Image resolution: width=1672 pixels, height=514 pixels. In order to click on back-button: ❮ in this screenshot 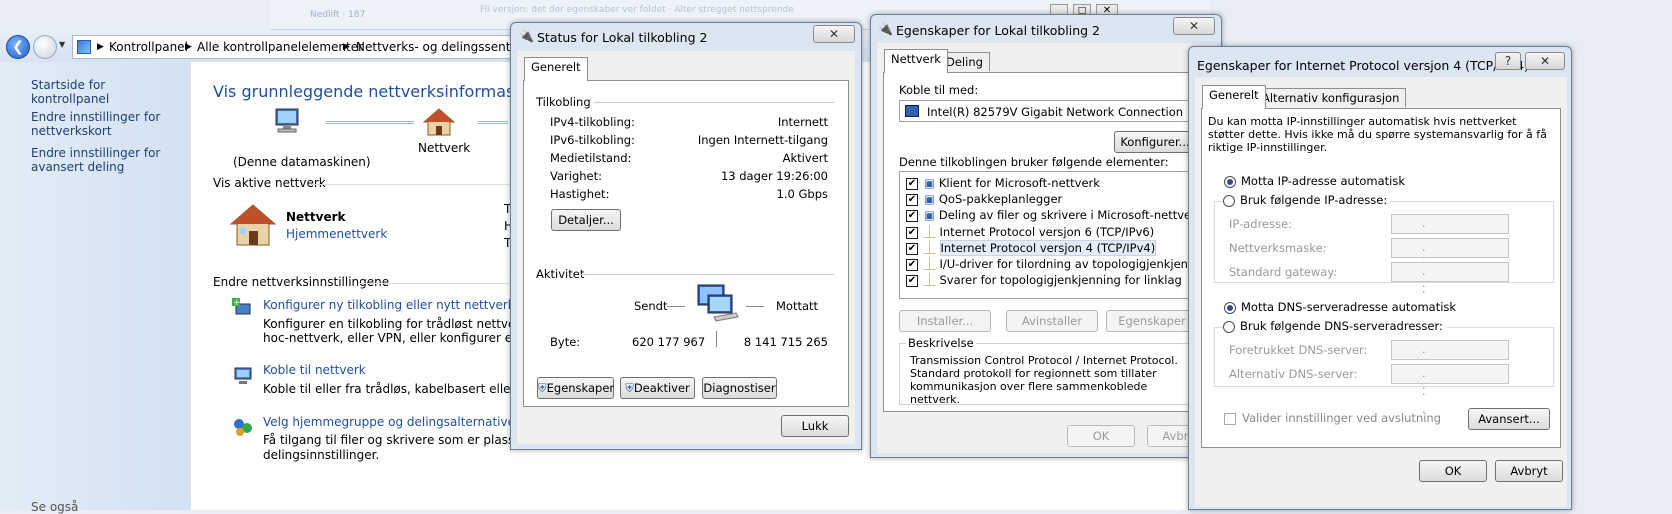, I will do `click(18, 47)`.